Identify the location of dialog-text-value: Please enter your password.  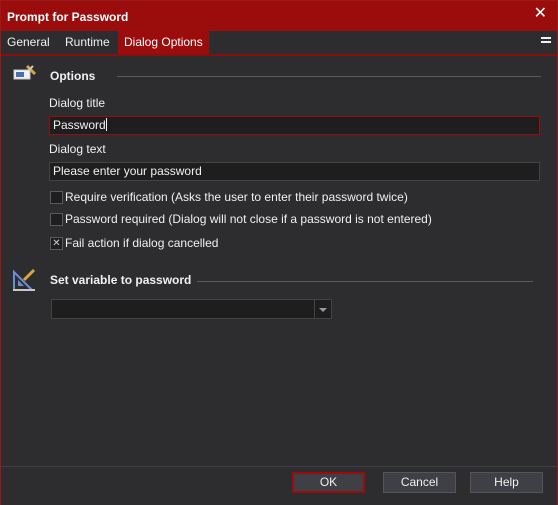
(127, 171).